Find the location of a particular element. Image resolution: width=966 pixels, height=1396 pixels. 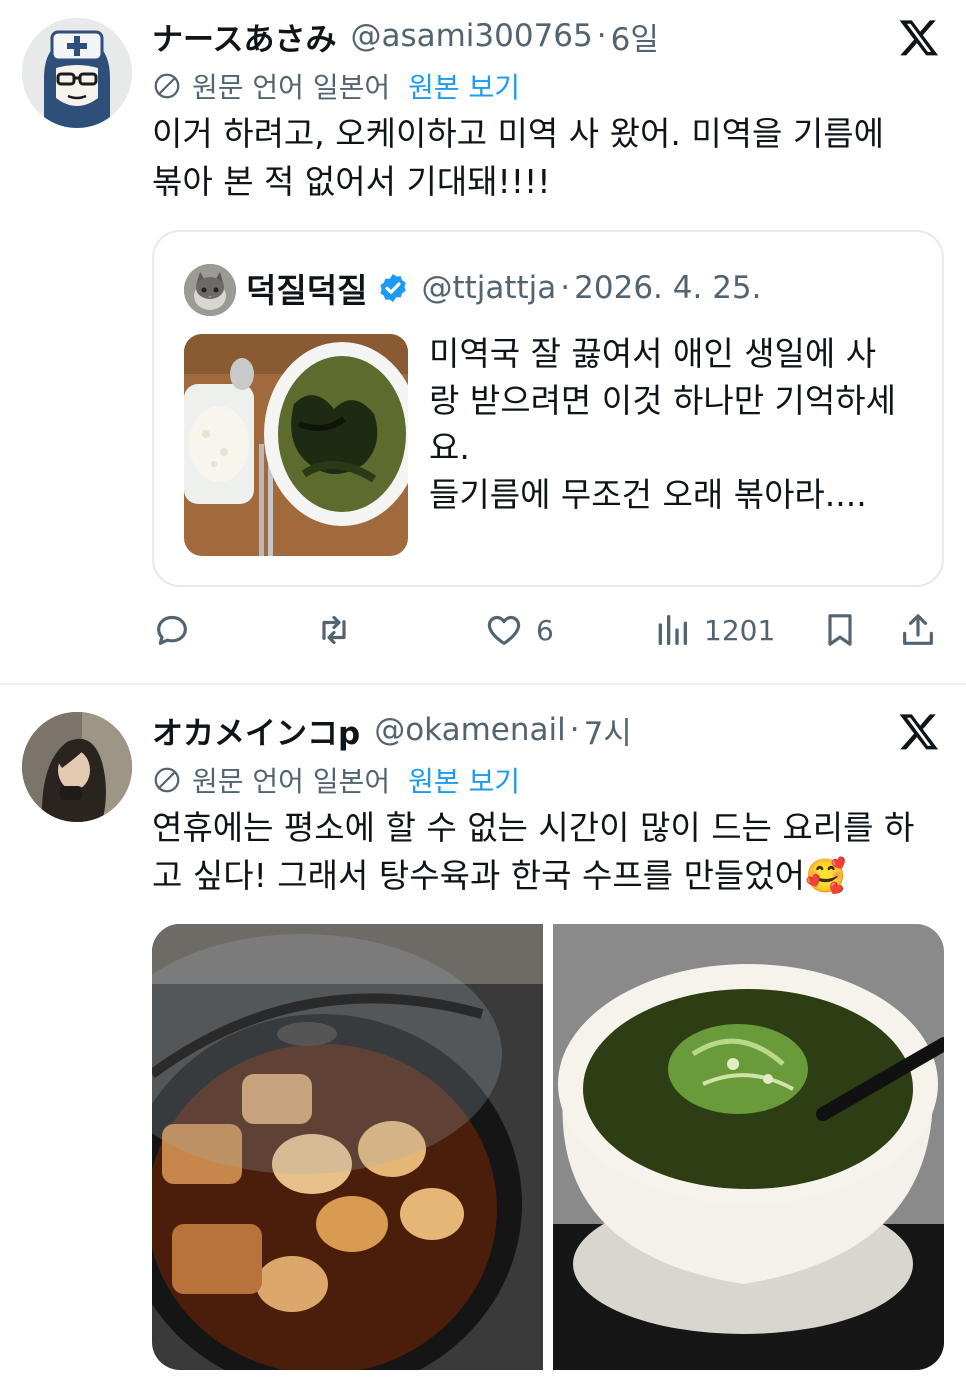

profile-photo-avatar is located at coordinates (77, 767).